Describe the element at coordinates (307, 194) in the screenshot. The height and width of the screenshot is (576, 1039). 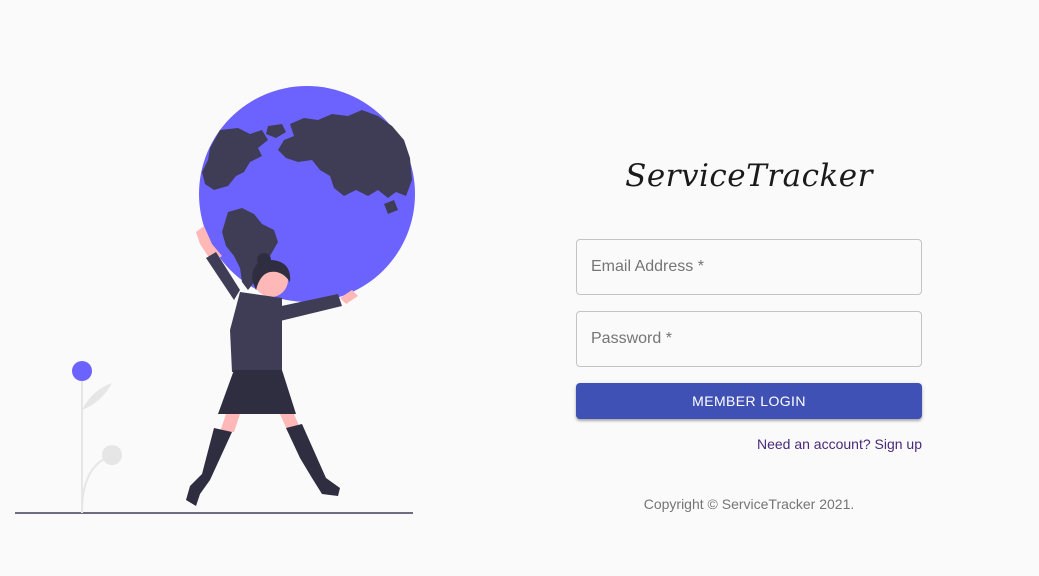
I see `globe-icon` at that location.